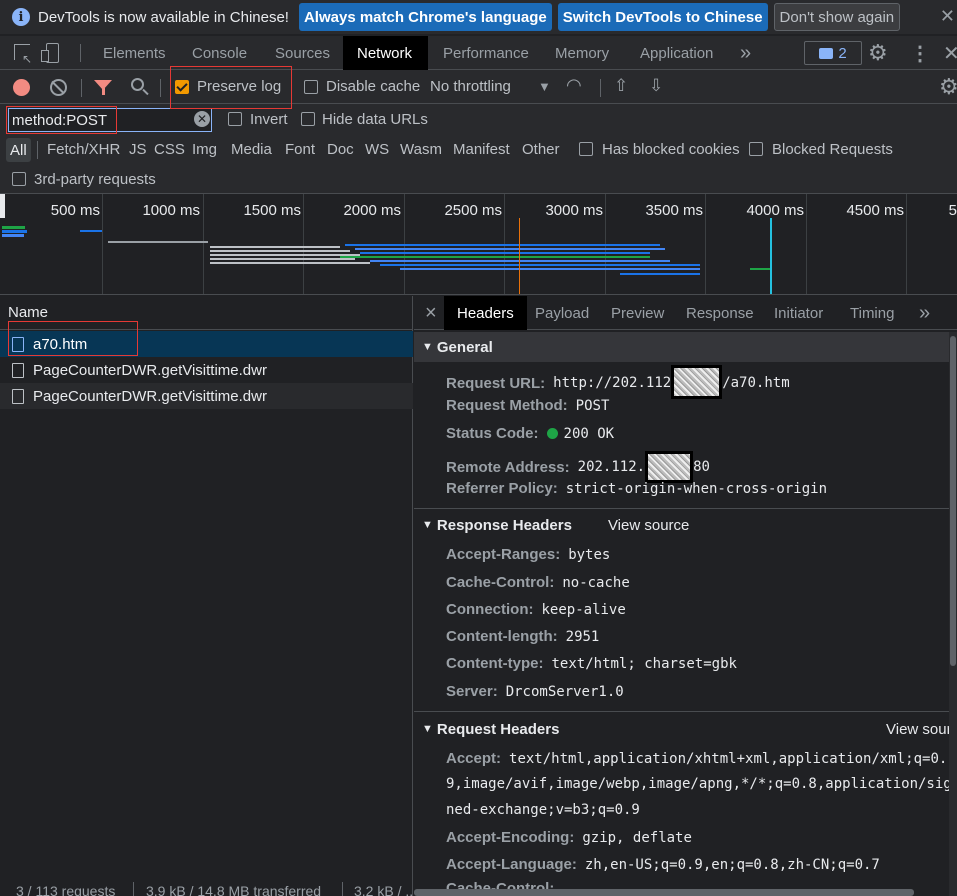 This screenshot has height=896, width=957. What do you see at coordinates (745, 53) in the screenshot?
I see `more-tabs-icon: »` at bounding box center [745, 53].